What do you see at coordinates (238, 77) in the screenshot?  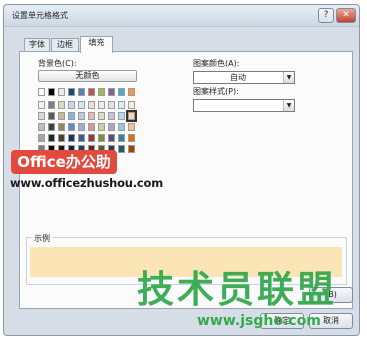 I see `pattern-color-value: 自动` at bounding box center [238, 77].